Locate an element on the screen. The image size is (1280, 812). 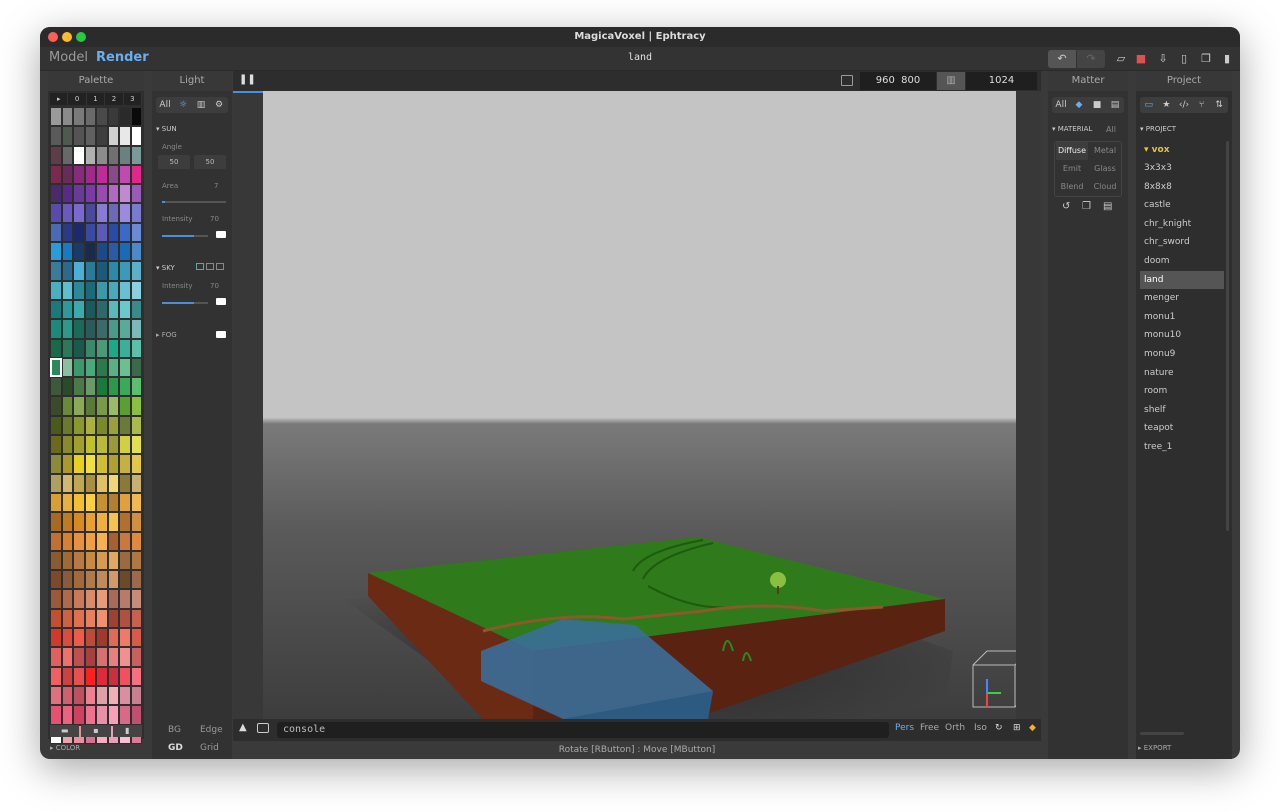
render-mode-tab: Render is located at coordinates (122, 57).